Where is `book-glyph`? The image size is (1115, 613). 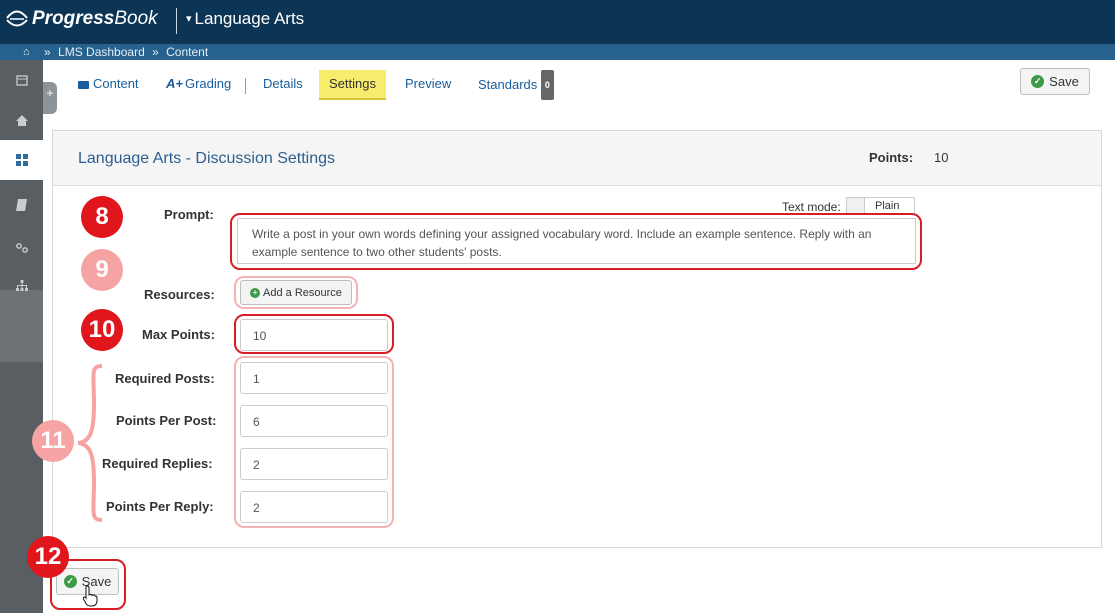
book-glyph is located at coordinates (21, 205).